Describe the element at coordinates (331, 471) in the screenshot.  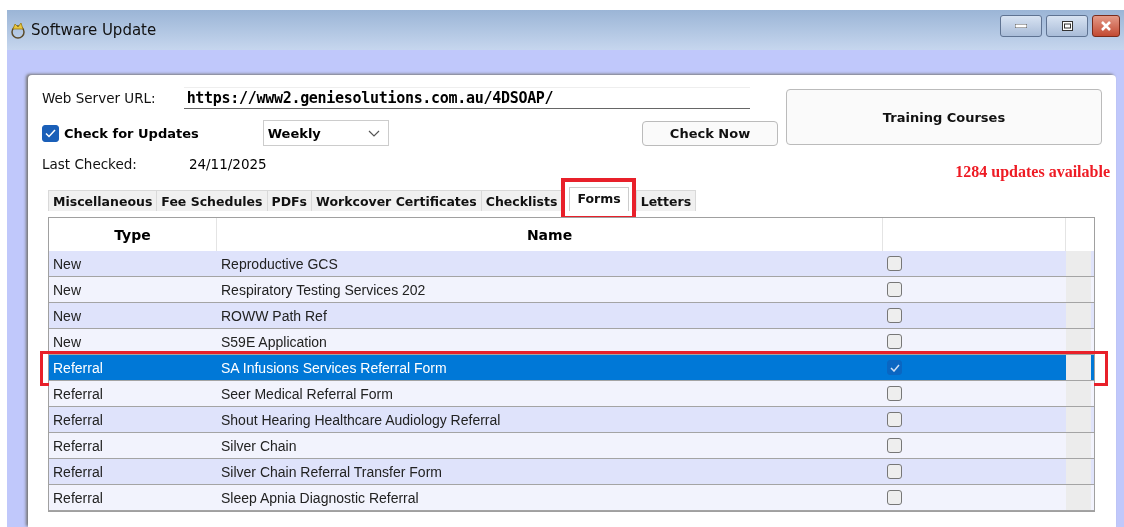
I see `table-cell-text: Silver Chain Referral Transfer Form` at that location.